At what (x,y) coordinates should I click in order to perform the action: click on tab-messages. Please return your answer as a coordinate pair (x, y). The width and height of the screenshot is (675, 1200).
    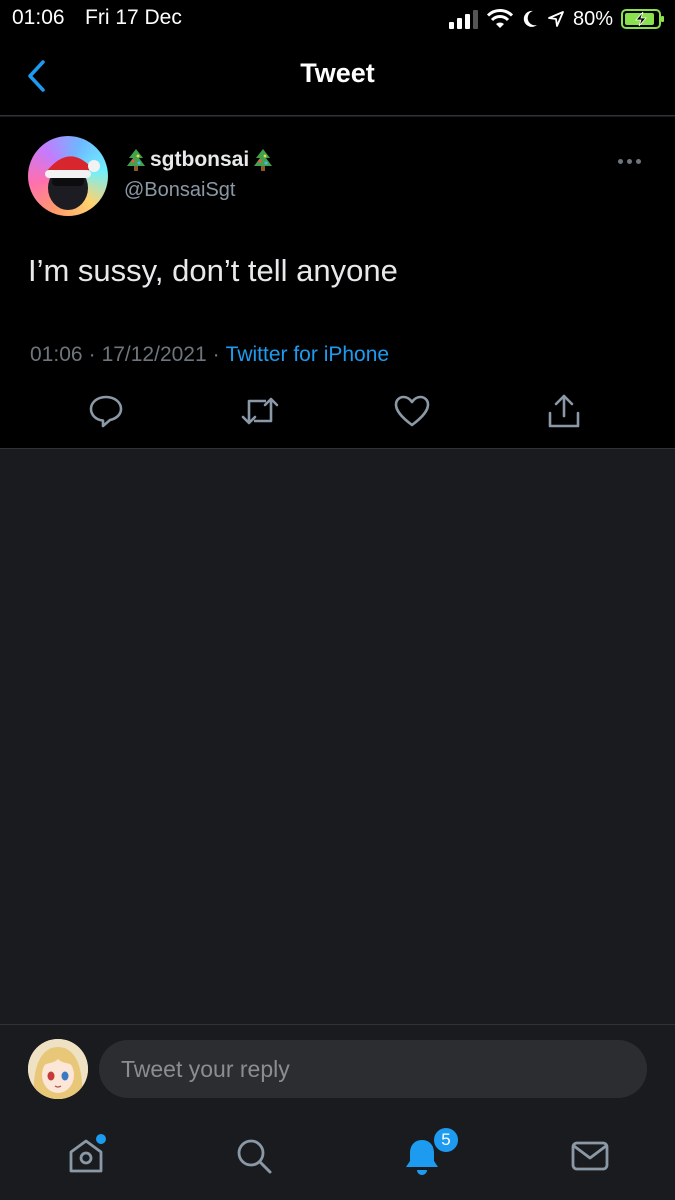
    Looking at the image, I should click on (590, 1156).